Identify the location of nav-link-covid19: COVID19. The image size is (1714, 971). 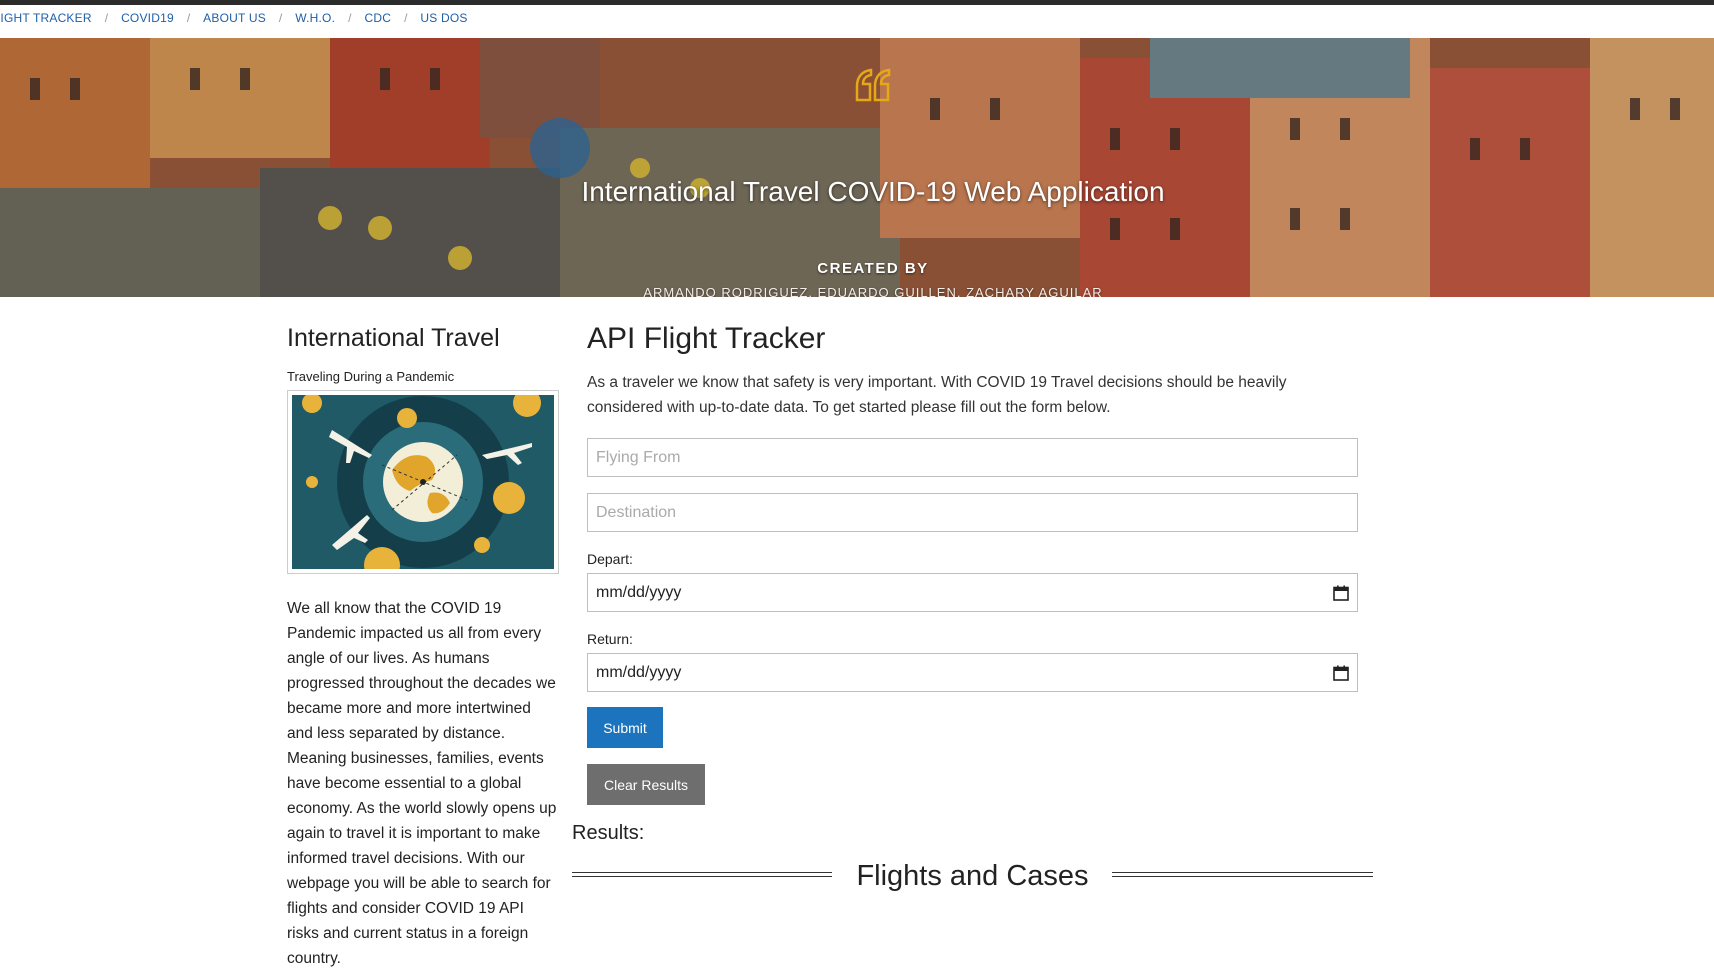
(147, 18).